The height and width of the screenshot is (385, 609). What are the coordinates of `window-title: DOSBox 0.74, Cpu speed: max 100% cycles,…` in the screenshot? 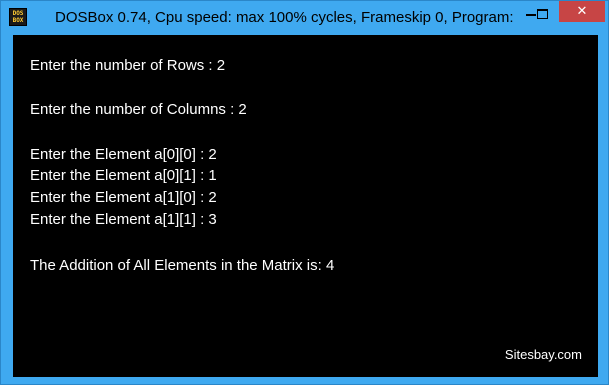 It's located at (284, 17).